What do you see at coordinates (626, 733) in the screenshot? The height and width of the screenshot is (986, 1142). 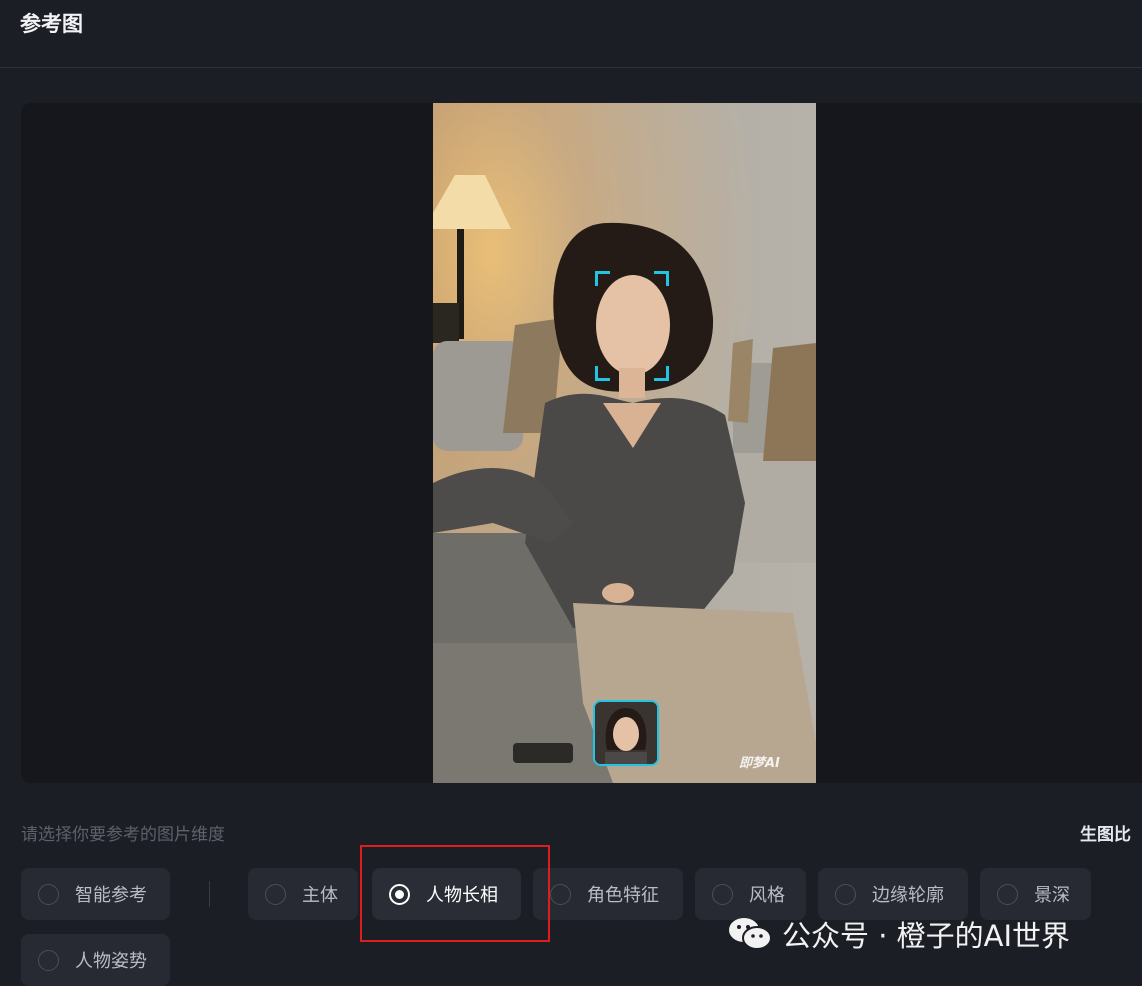 I see `face-thumbnail` at bounding box center [626, 733].